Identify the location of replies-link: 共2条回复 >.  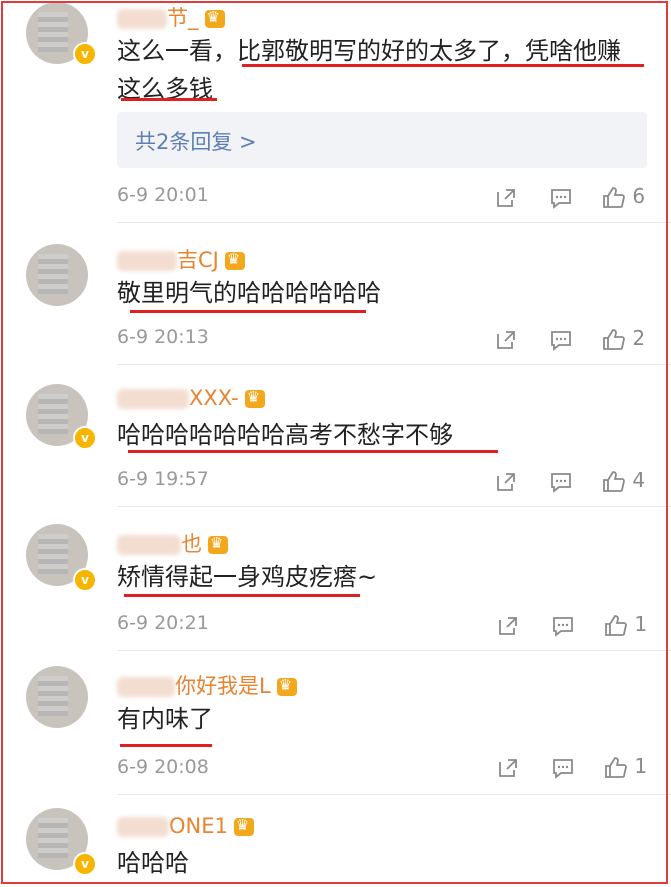
(382, 140).